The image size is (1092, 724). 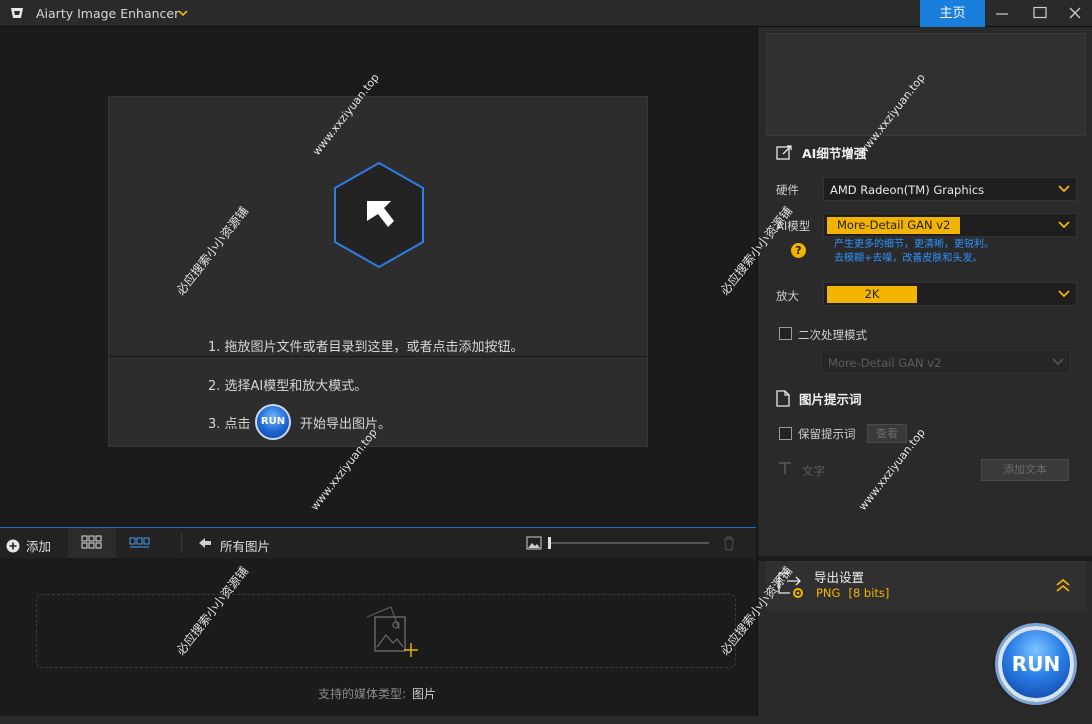 What do you see at coordinates (181, 543) in the screenshot?
I see `toolbar-separator` at bounding box center [181, 543].